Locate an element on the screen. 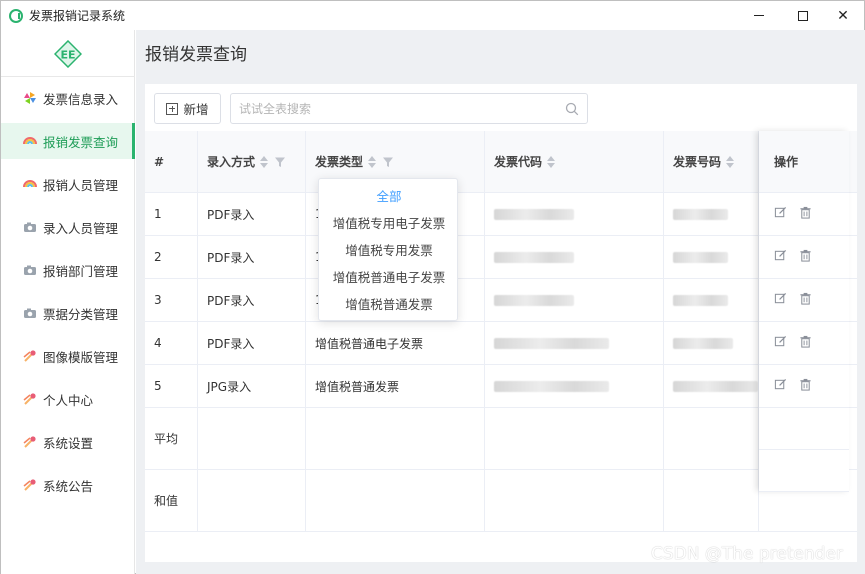  filter-option: 增值税普通电子发票 is located at coordinates (389, 276).